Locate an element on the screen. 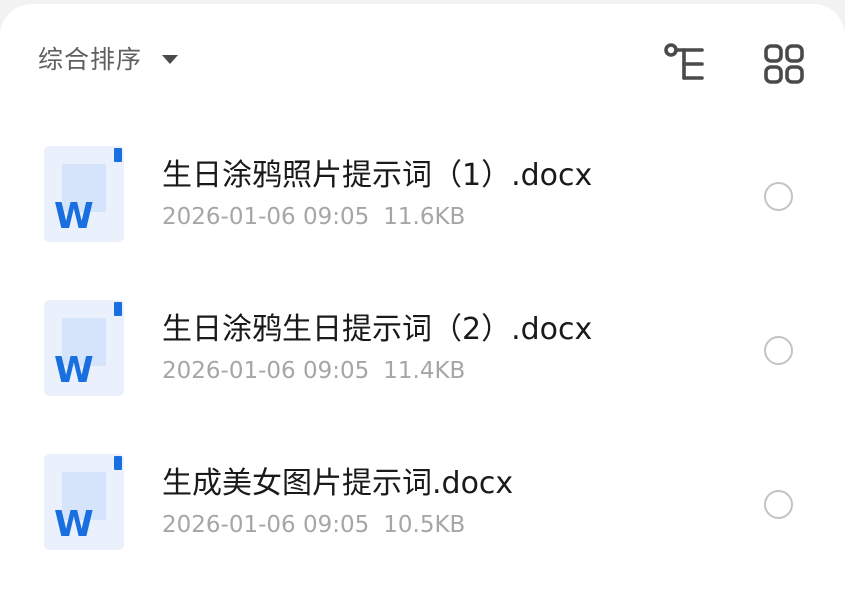  file-meta: 2026-01-06 09:05 10.5KB is located at coordinates (313, 525).